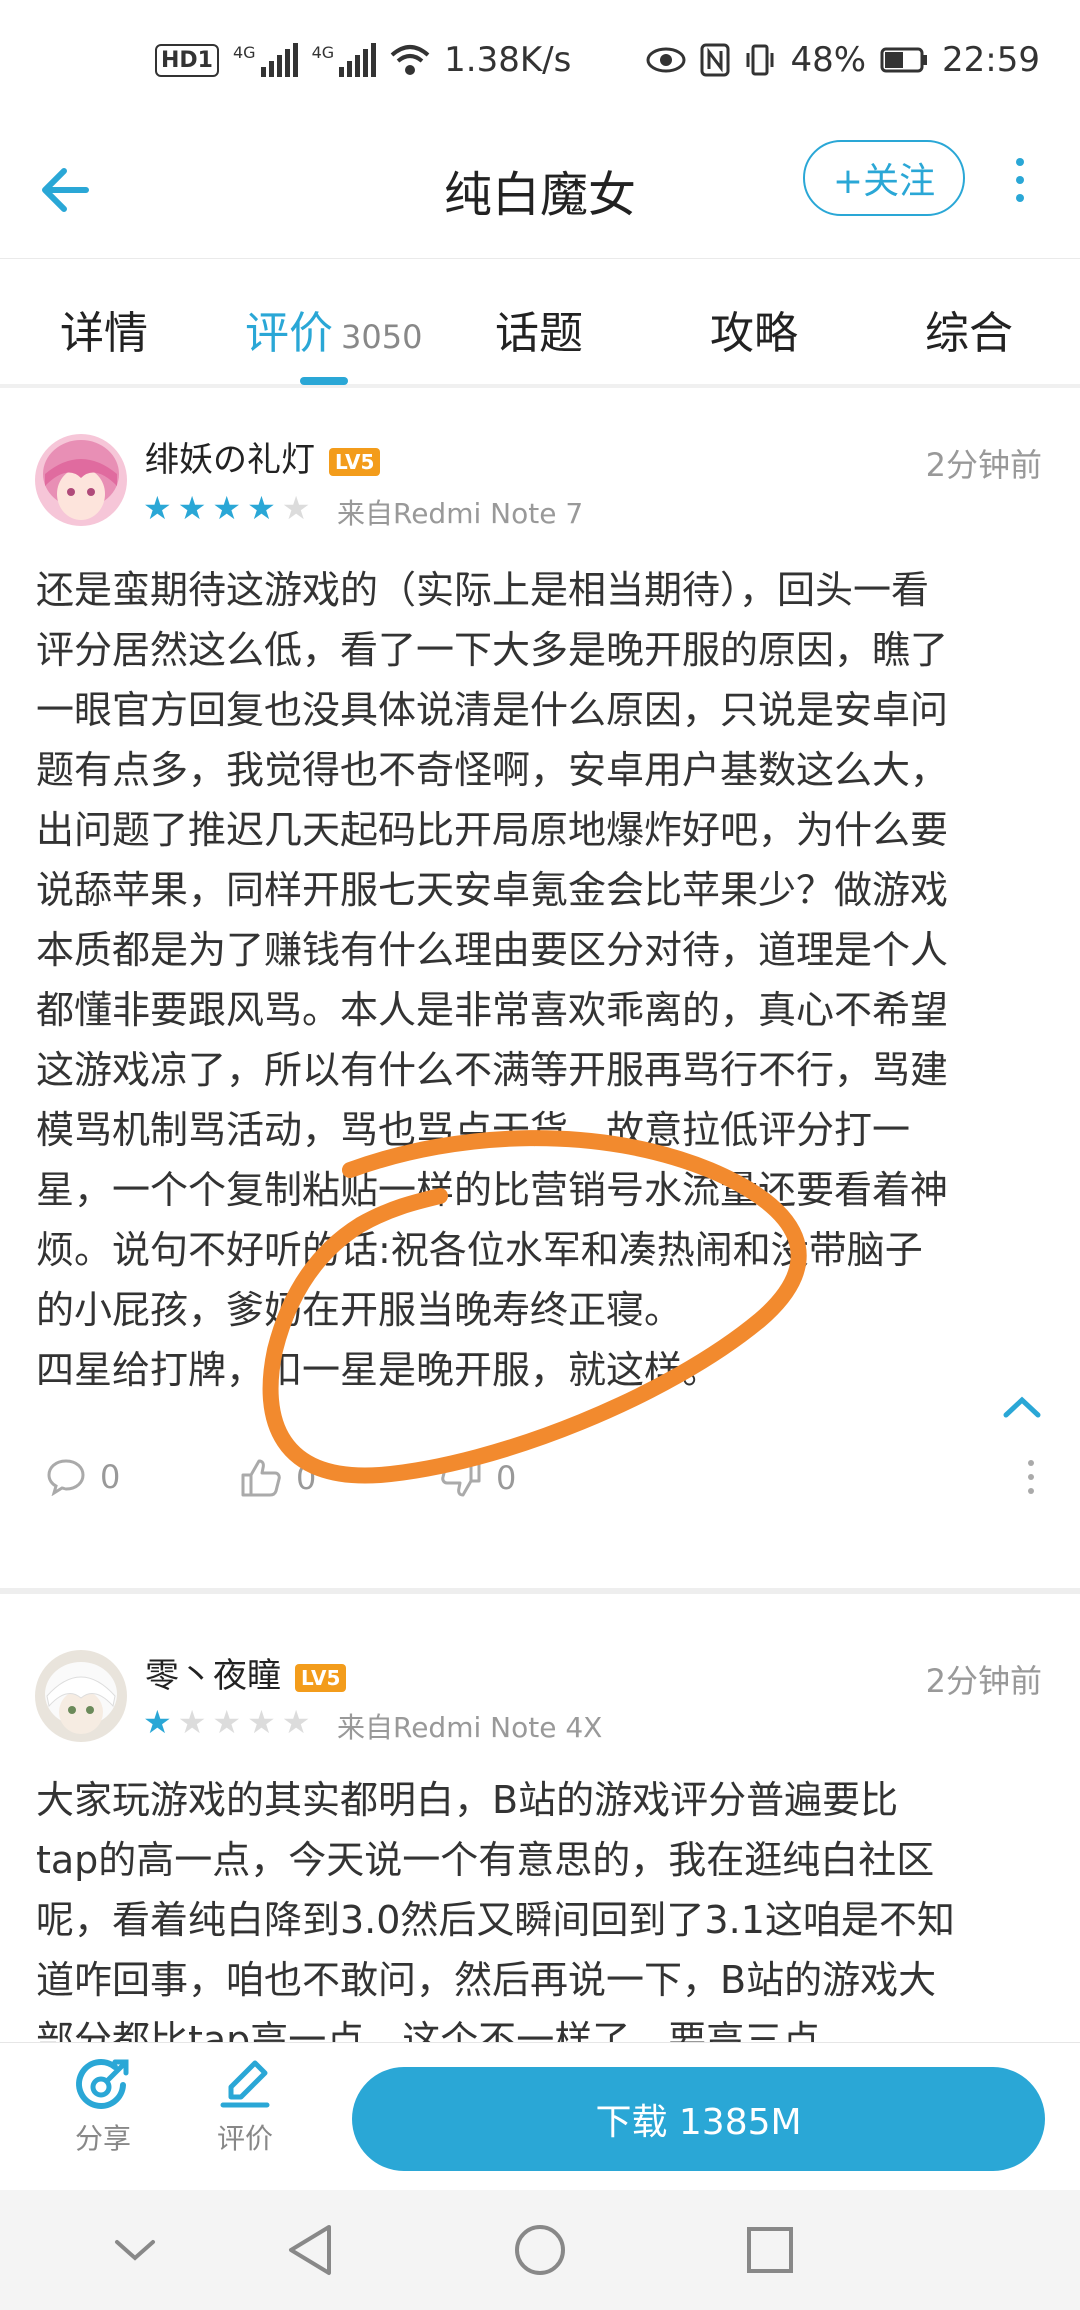  I want to click on status-left: HD1 4G 4G 1.38K/s, so click(363, 60).